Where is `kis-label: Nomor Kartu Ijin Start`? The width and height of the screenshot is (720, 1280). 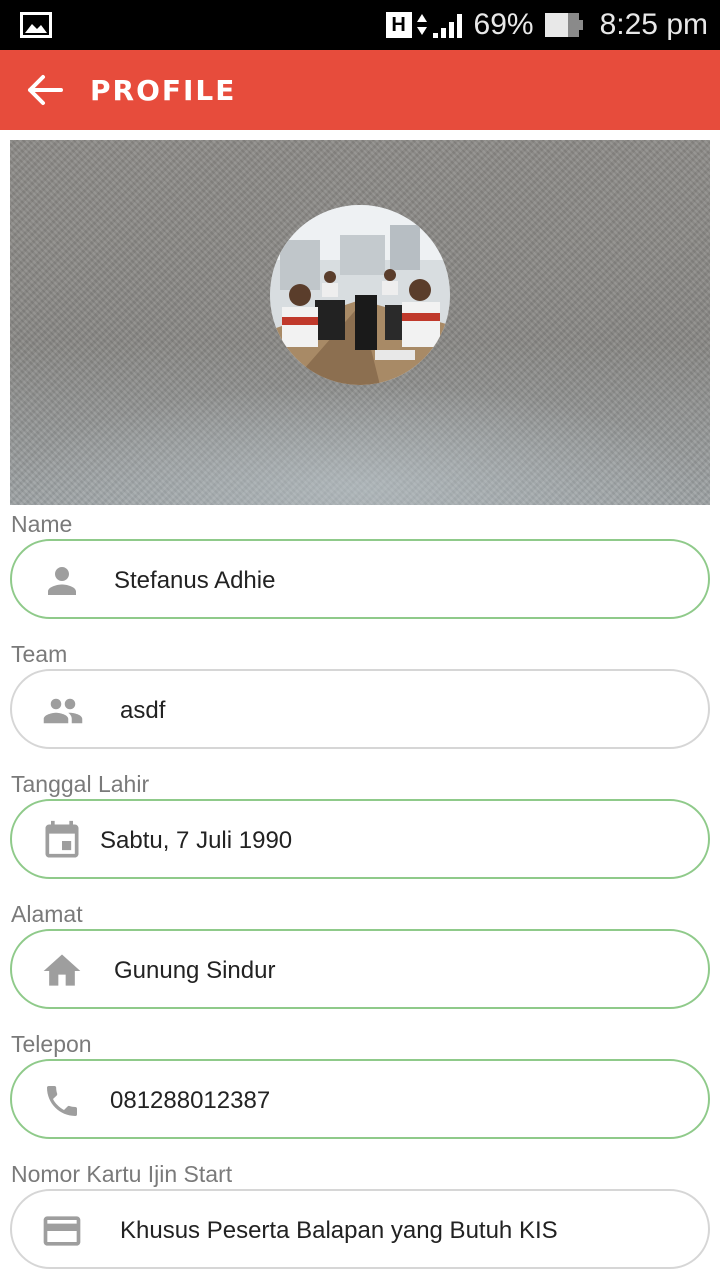 kis-label: Nomor Kartu Ijin Start is located at coordinates (122, 1174).